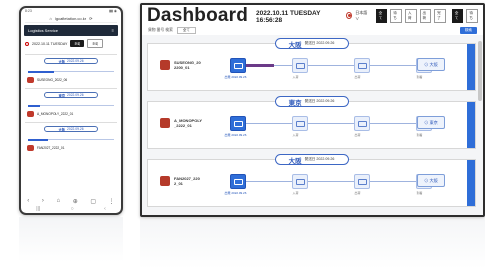  I want to click on home-nav-icon: ⌂, so click(59, 201).